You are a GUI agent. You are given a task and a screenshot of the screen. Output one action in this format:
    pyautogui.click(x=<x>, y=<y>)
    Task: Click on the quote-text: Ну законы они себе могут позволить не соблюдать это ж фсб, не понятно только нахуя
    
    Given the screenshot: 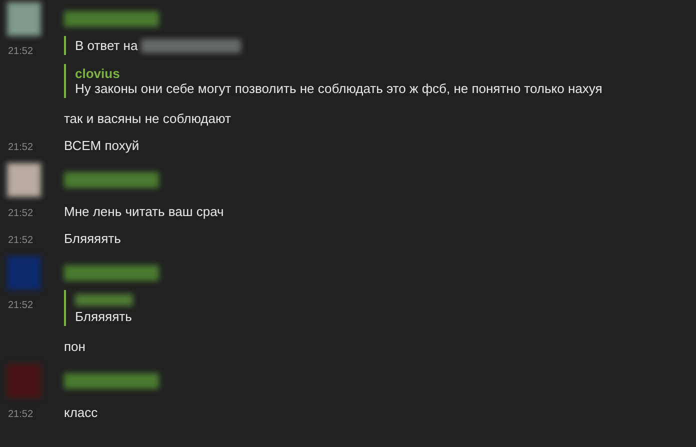 What is the action you would take?
    pyautogui.click(x=338, y=88)
    